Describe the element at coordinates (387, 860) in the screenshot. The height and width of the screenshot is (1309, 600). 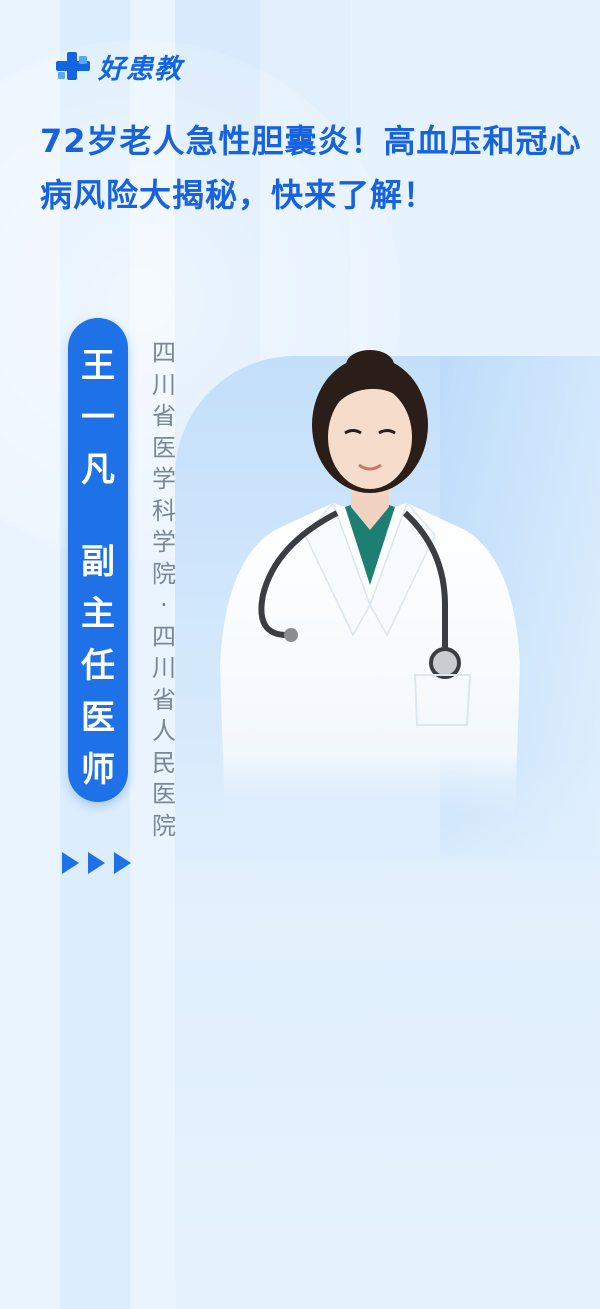
I see `portrait-fade` at that location.